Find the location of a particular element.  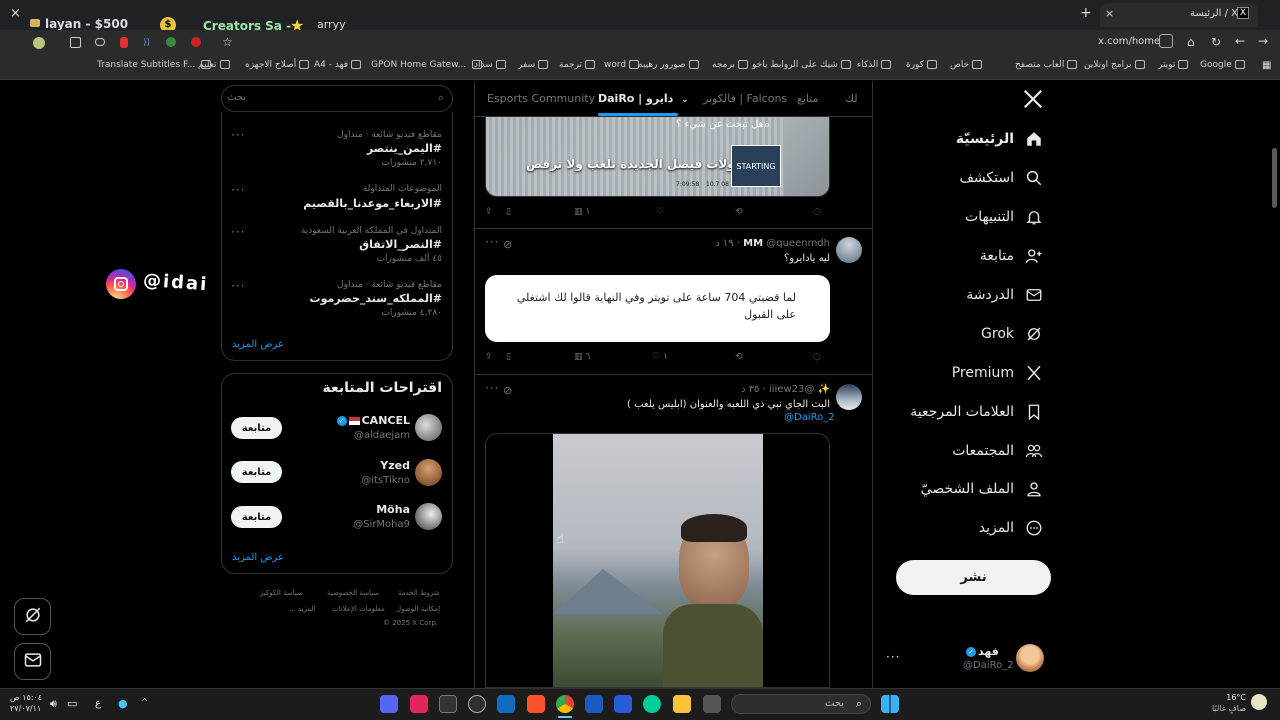

site-settings-icon is located at coordinates (1166, 41).